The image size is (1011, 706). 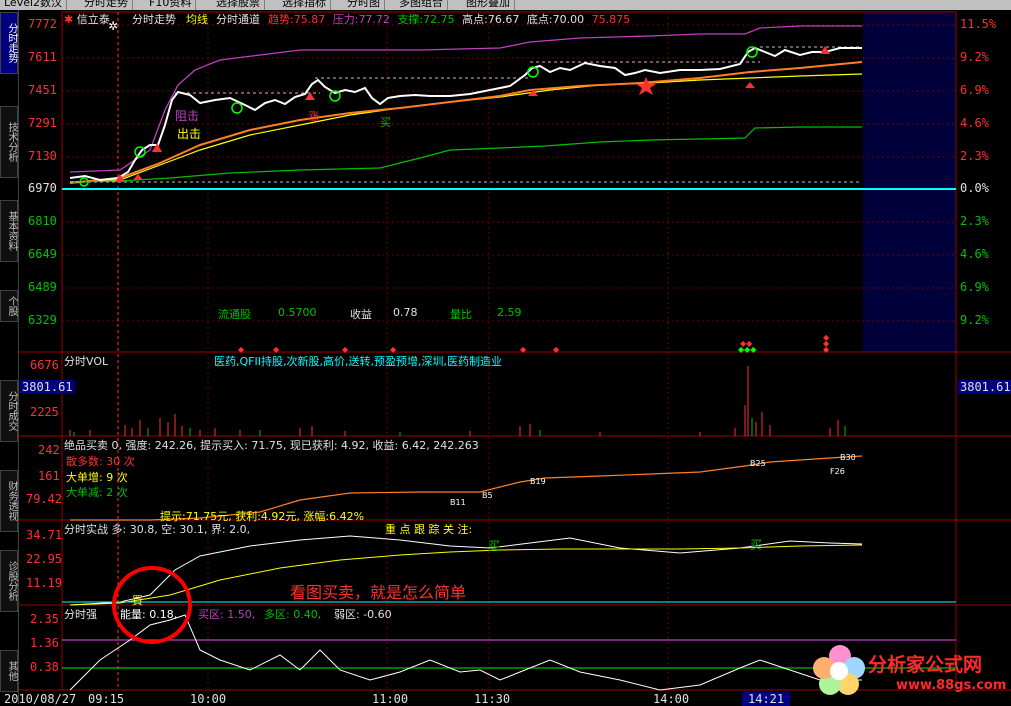 What do you see at coordinates (47, 387) in the screenshot?
I see `vol-axis-current: 3801.61` at bounding box center [47, 387].